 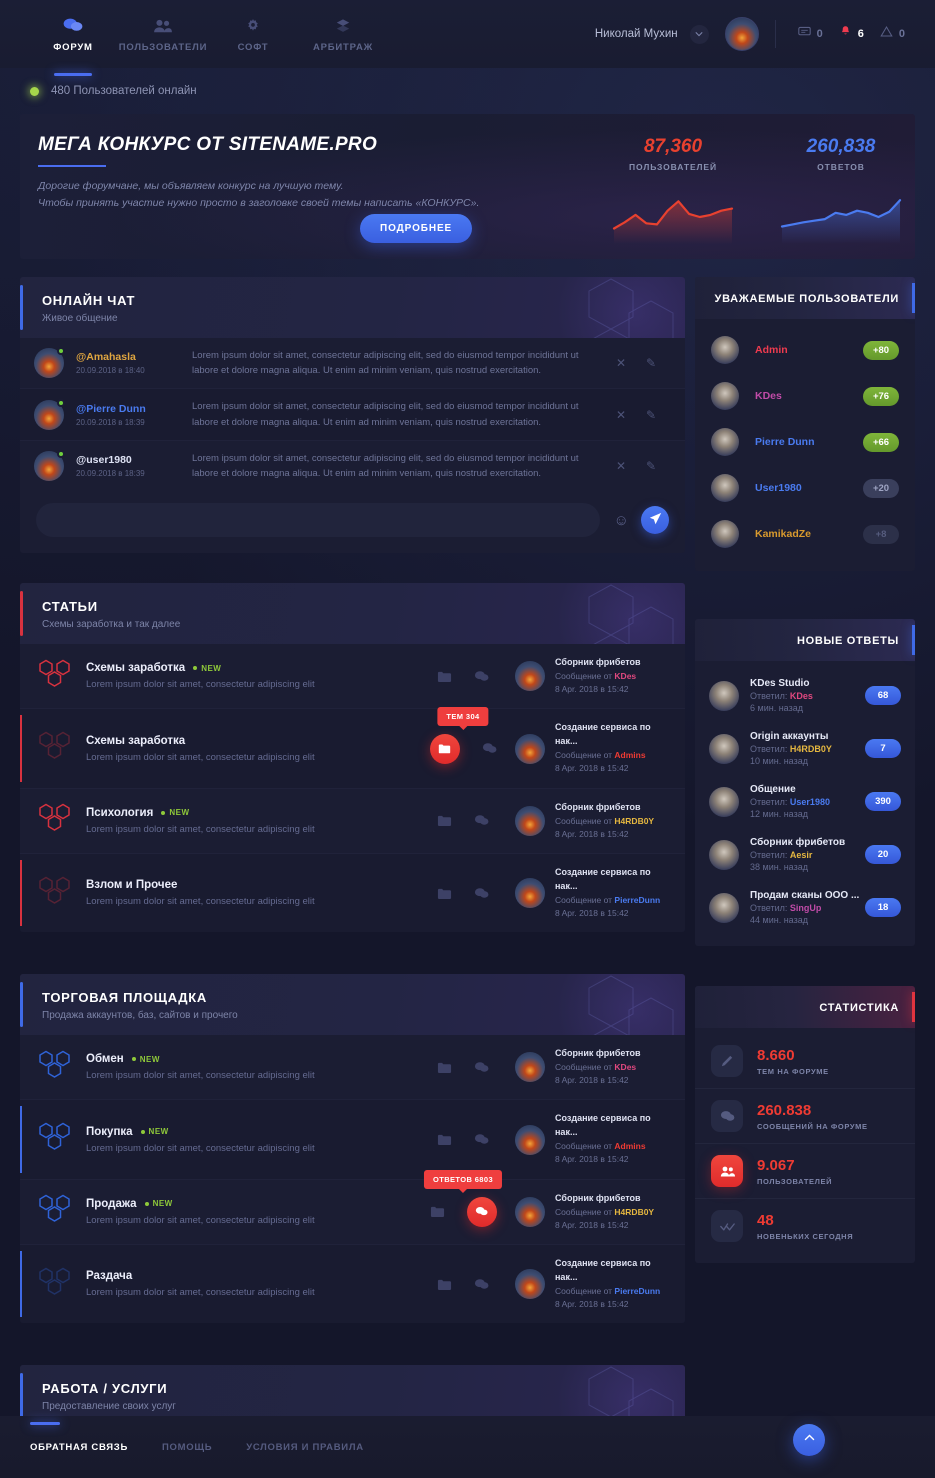 What do you see at coordinates (801, 396) in the screenshot?
I see `respected-user-name: KDes` at bounding box center [801, 396].